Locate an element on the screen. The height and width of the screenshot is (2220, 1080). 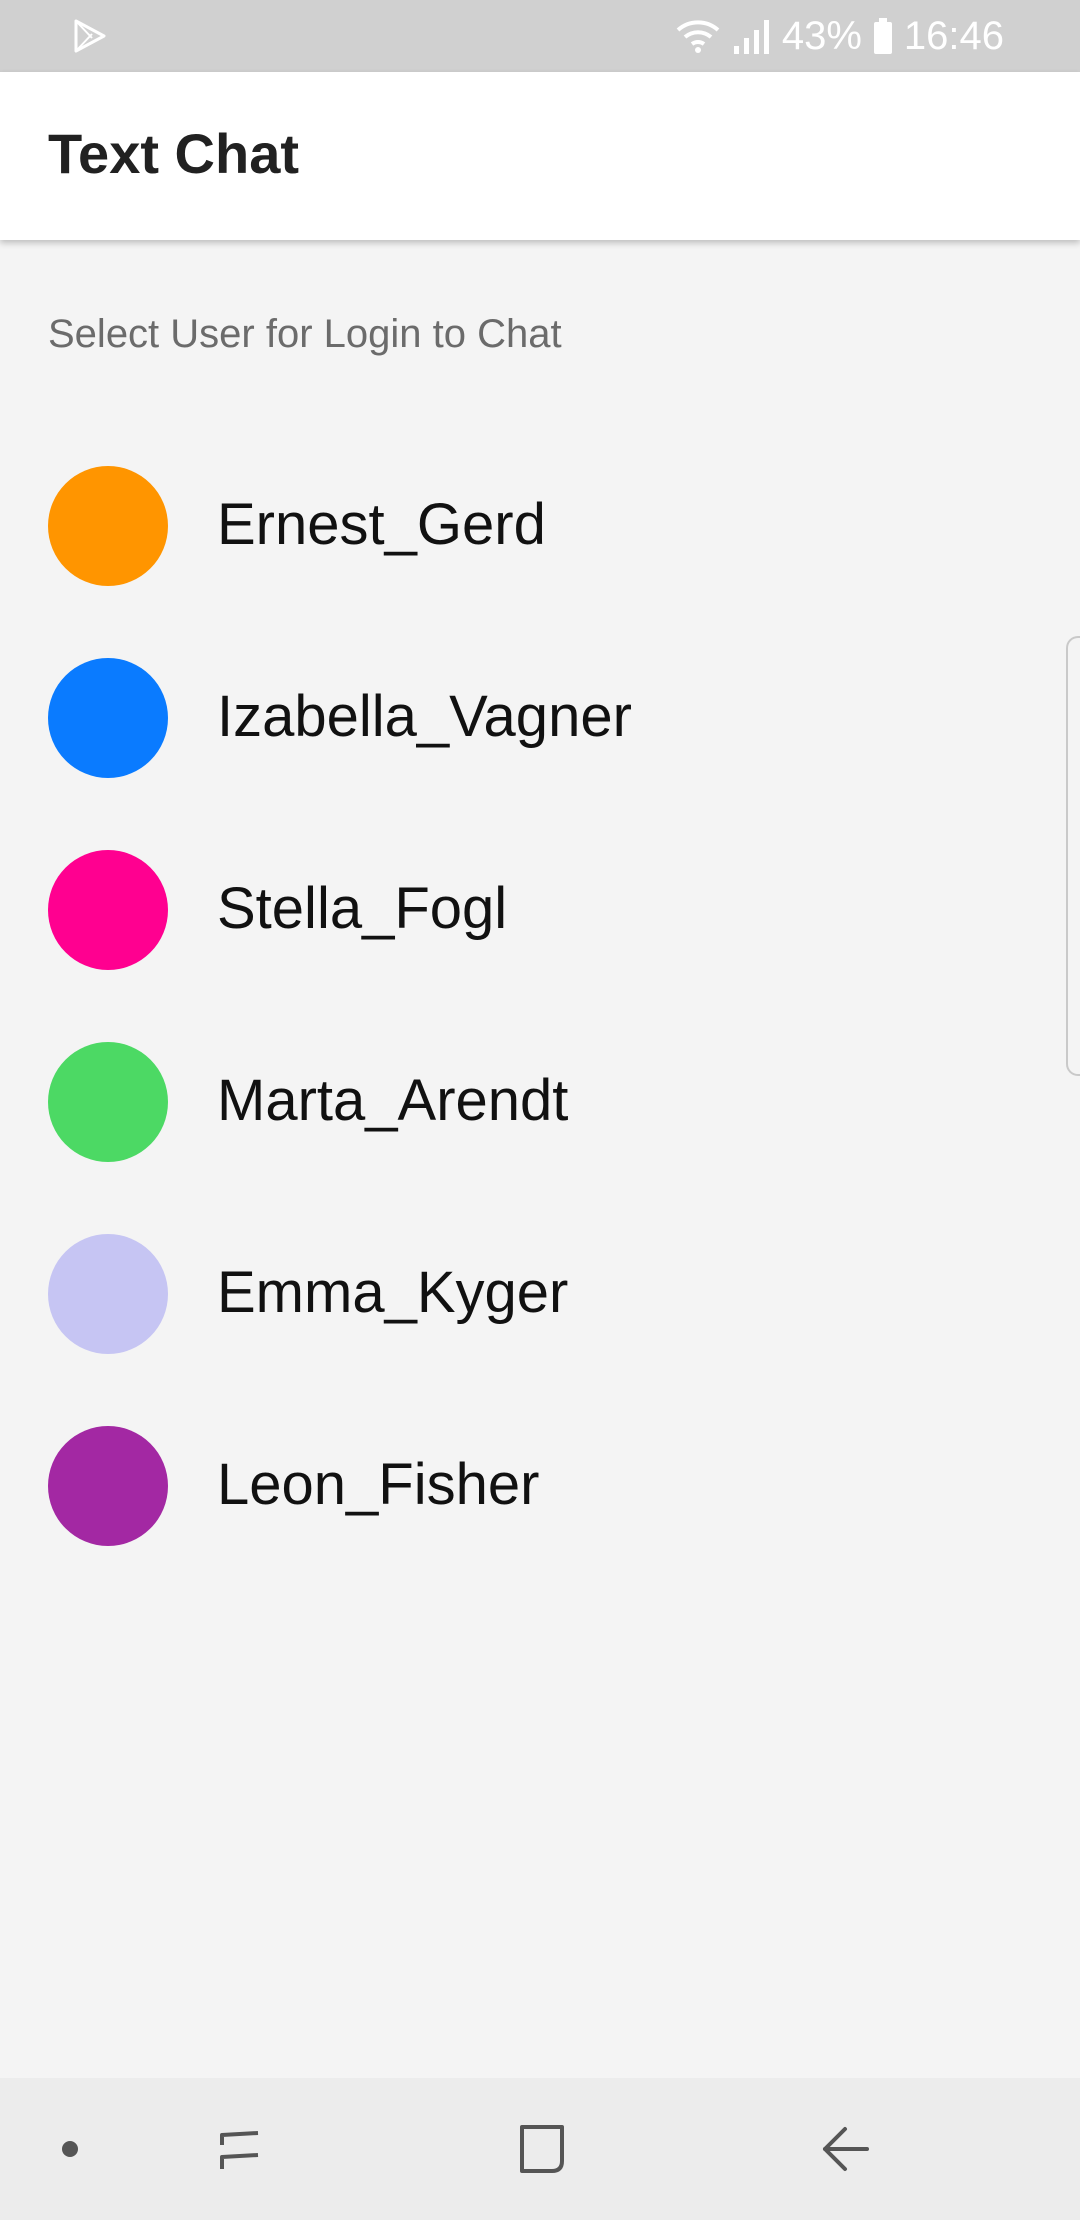
user-name: Leon_Fisher is located at coordinates (378, 1484).